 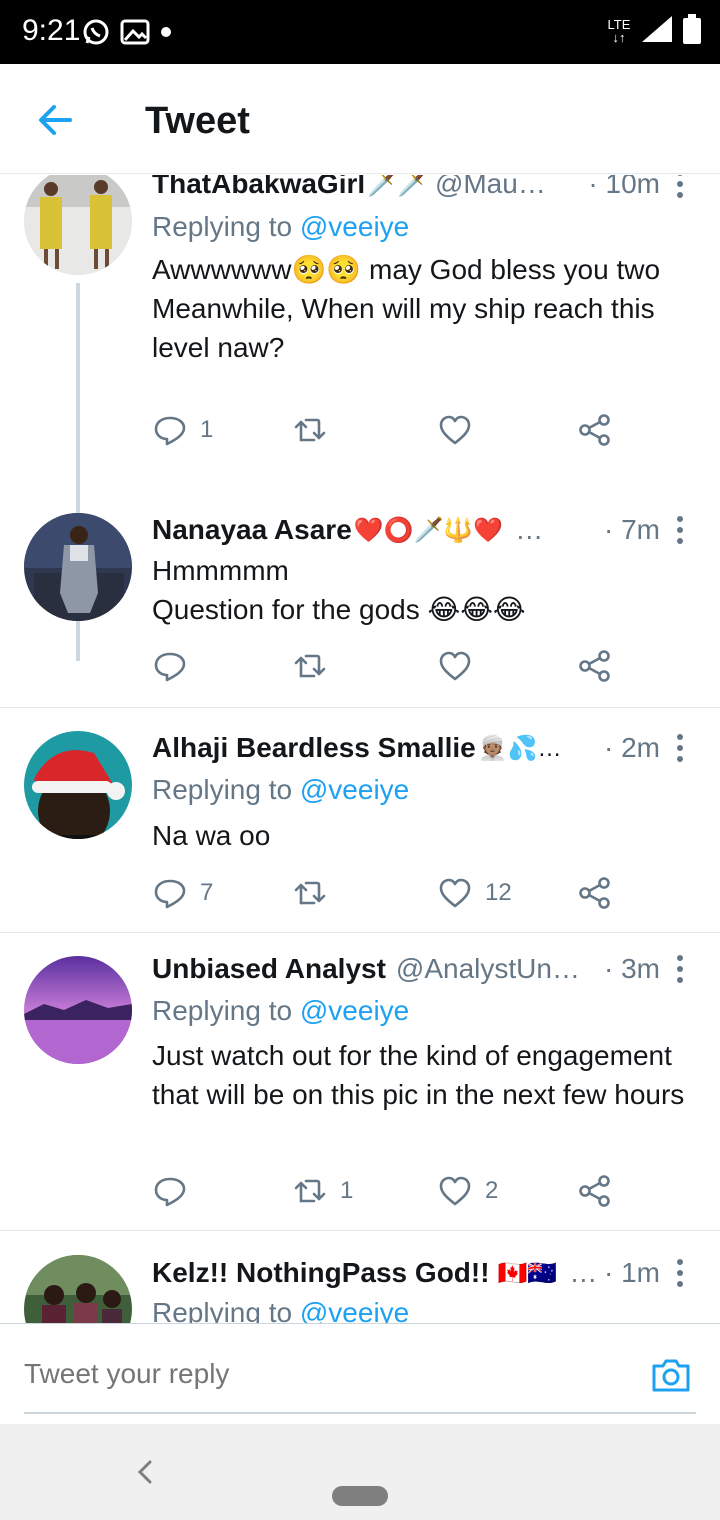 What do you see at coordinates (632, 968) in the screenshot?
I see `tweet-time: · 3m` at bounding box center [632, 968].